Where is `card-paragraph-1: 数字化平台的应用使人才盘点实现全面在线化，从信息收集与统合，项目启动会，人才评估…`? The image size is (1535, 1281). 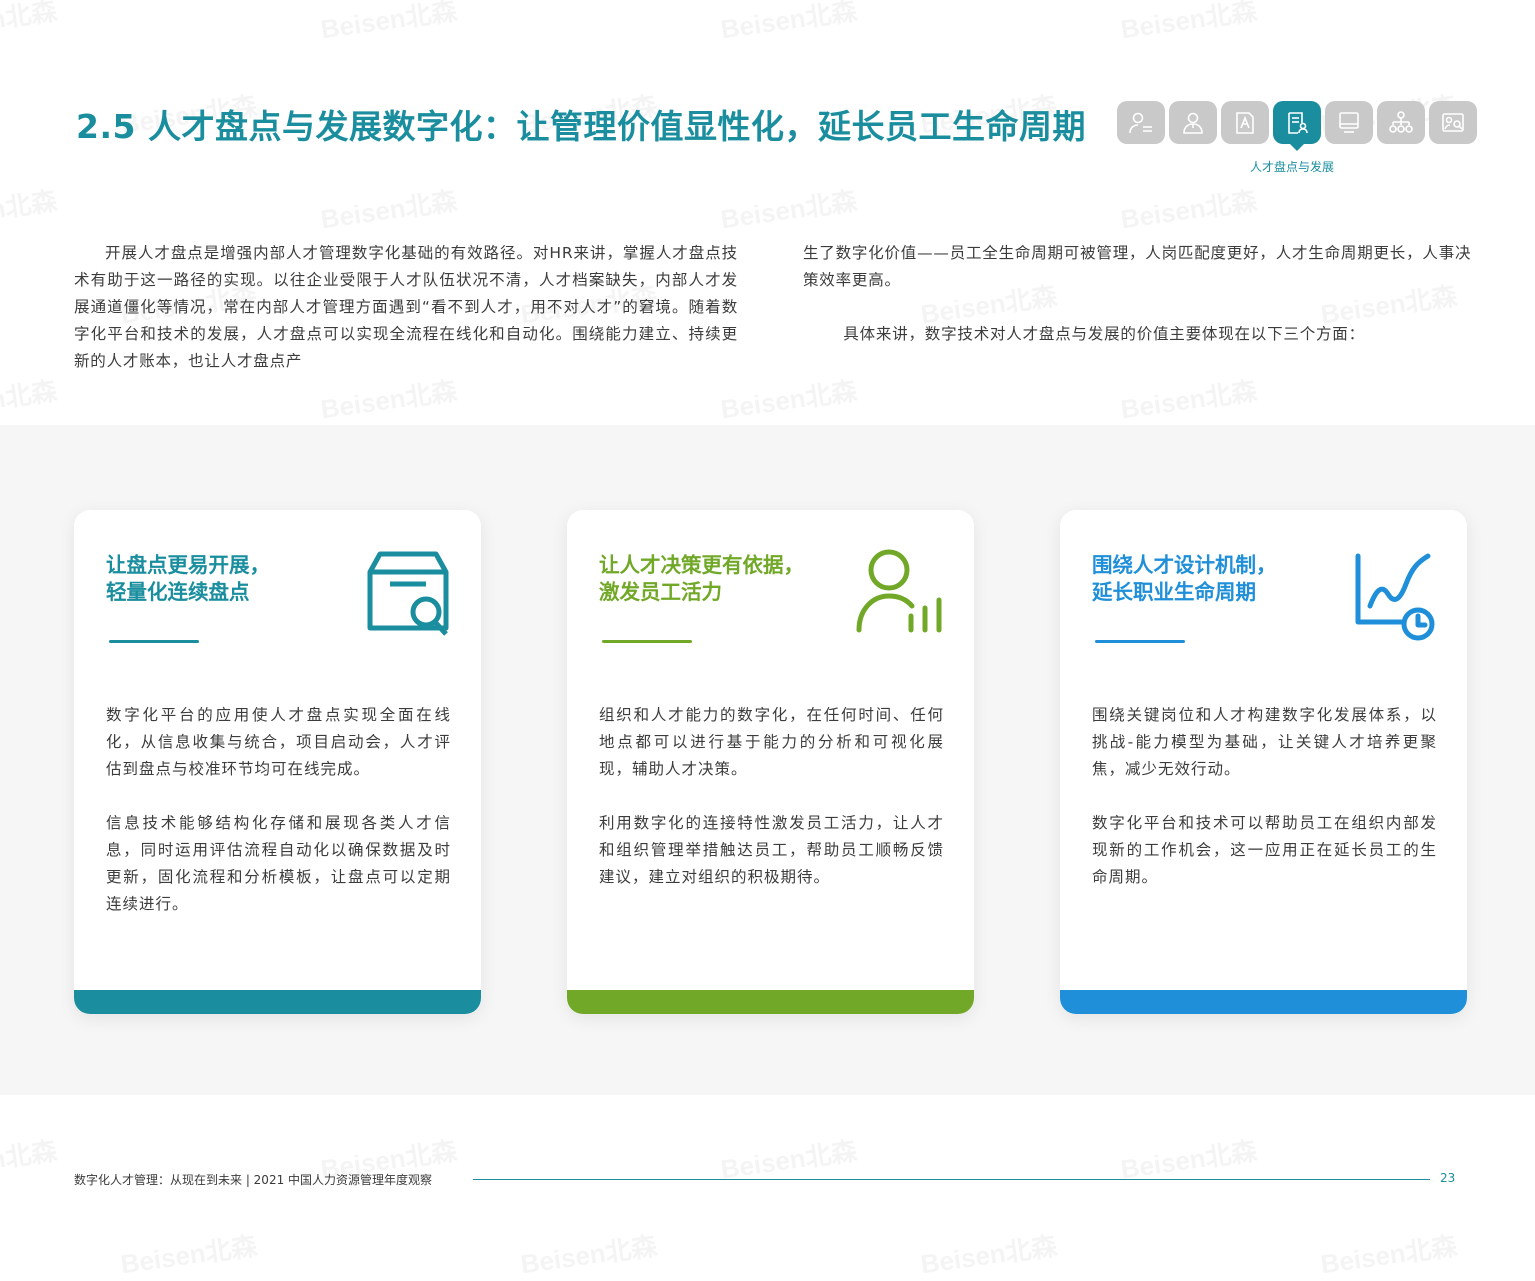 card-paragraph-1: 数字化平台的应用使人才盘点实现全面在线化，从信息收集与统合，项目启动会，人才评估… is located at coordinates (278, 742).